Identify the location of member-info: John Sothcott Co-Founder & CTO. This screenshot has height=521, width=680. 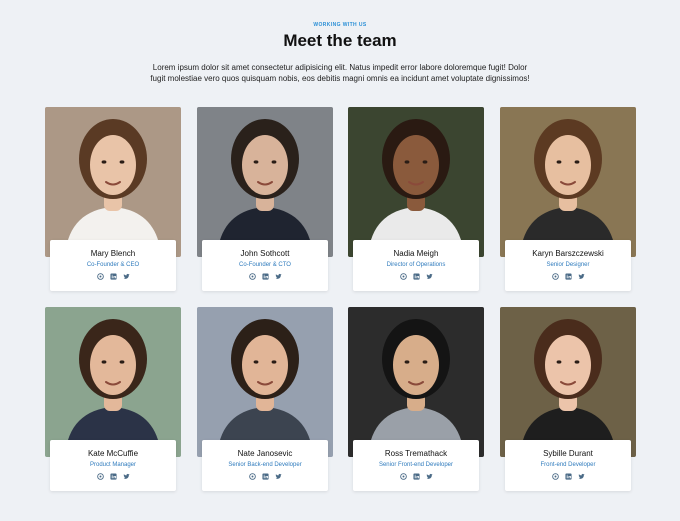
(265, 265).